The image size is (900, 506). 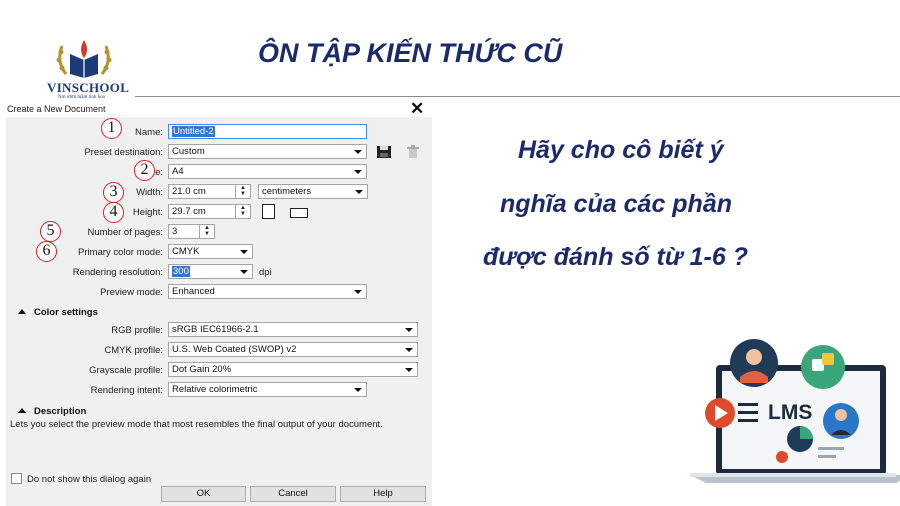 What do you see at coordinates (243, 191) in the screenshot?
I see `width-stepper: ▲ ▼` at bounding box center [243, 191].